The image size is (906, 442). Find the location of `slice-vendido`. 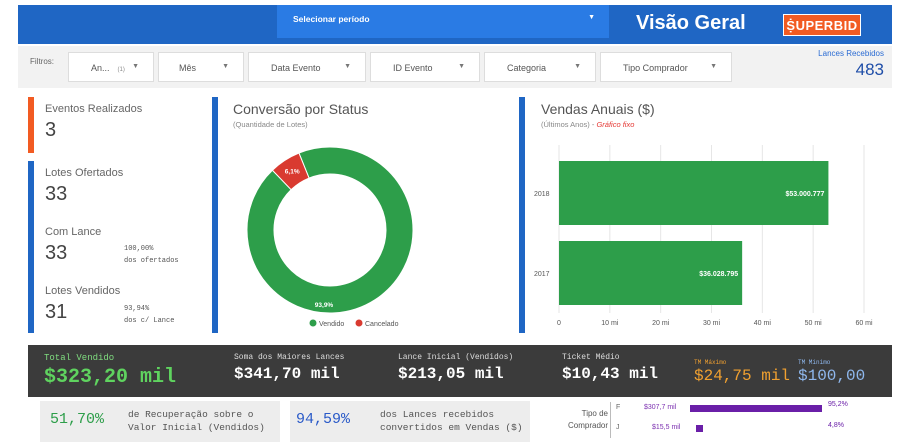

slice-vendido is located at coordinates (330, 230).